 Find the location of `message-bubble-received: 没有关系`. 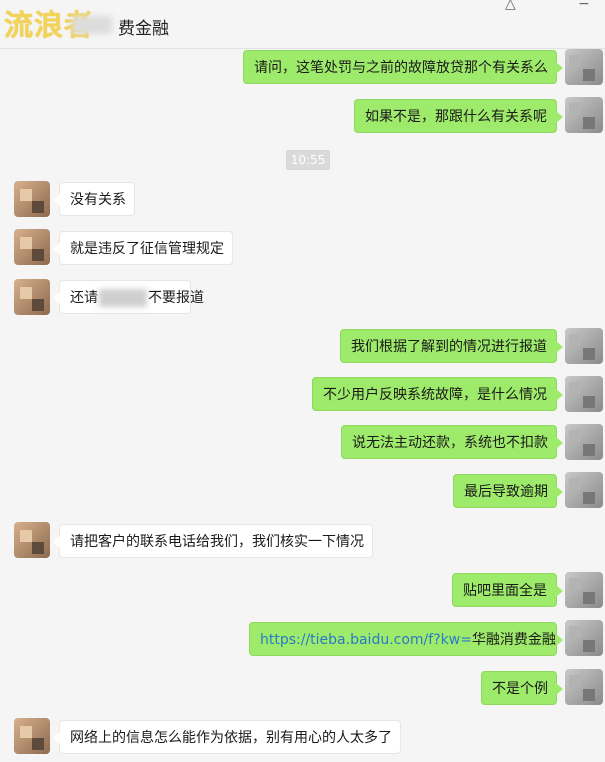

message-bubble-received: 没有关系 is located at coordinates (94, 199).